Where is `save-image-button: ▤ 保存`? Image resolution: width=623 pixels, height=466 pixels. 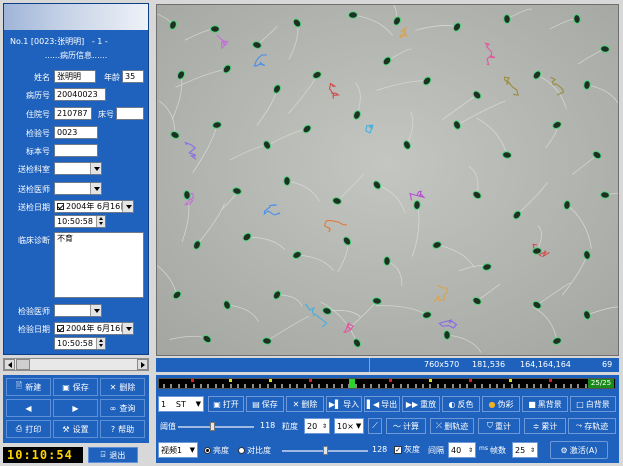 save-image-button: ▤ 保存 is located at coordinates (265, 404).